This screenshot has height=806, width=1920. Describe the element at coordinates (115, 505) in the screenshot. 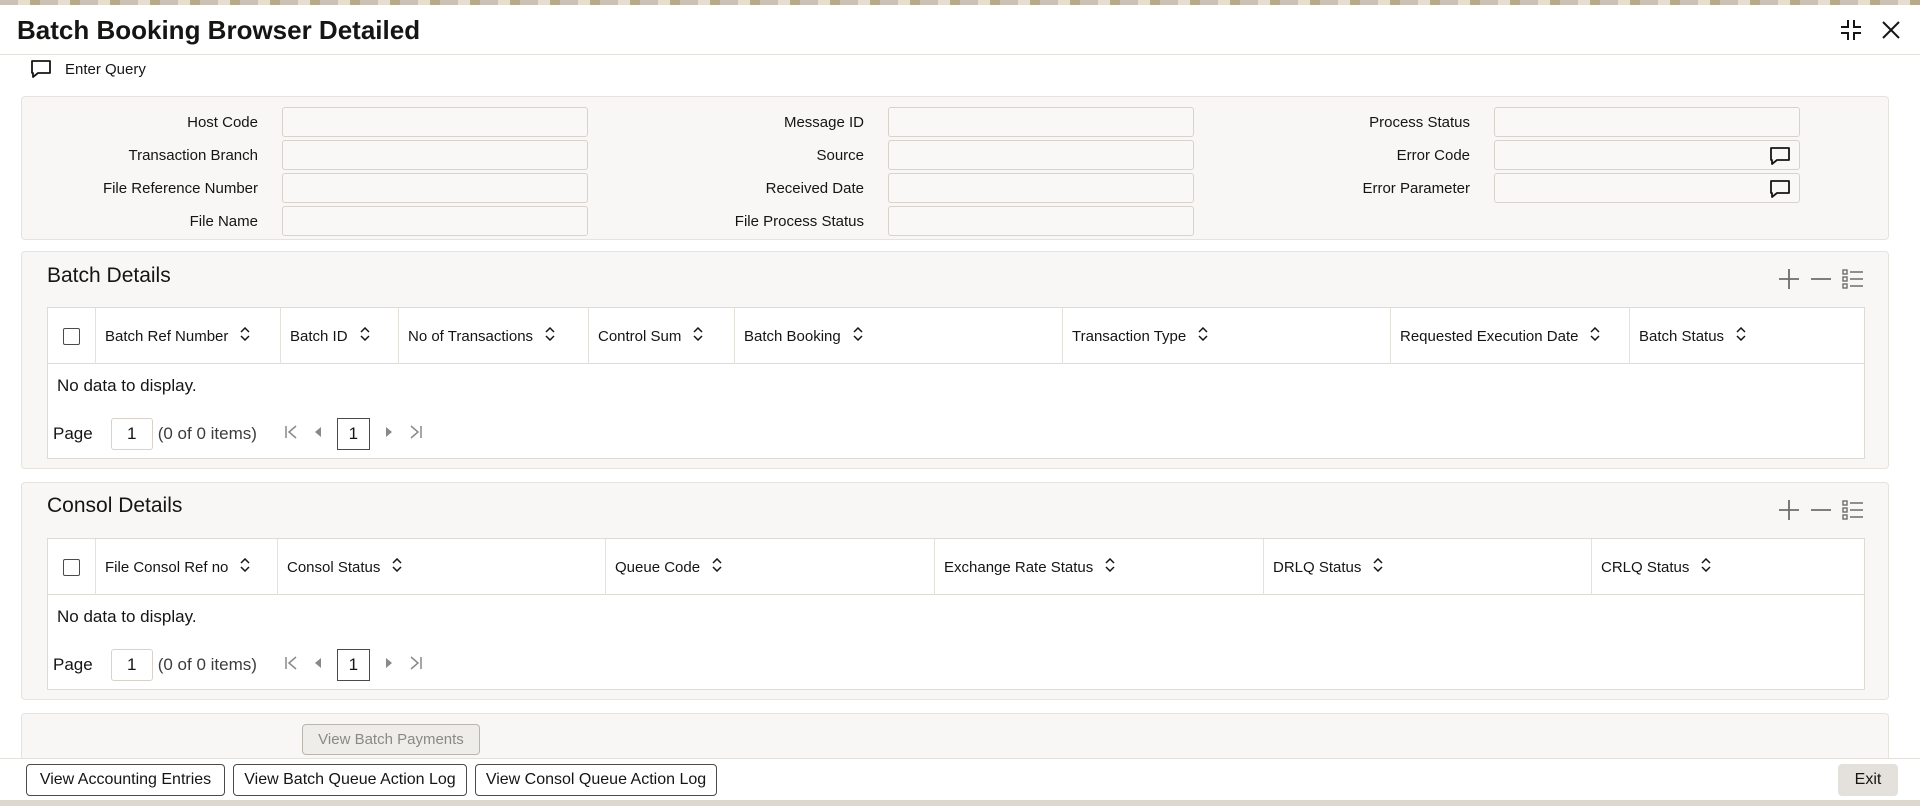

I see `consol-details-title: Consol Details` at that location.